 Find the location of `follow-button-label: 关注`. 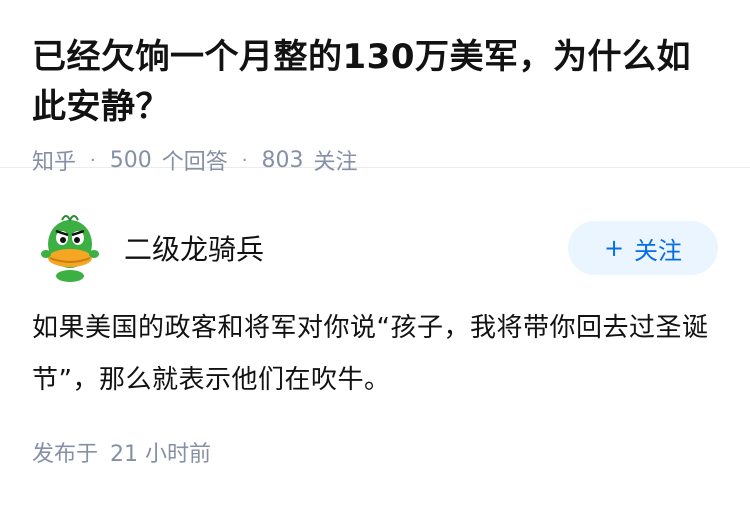

follow-button-label: 关注 is located at coordinates (658, 250).